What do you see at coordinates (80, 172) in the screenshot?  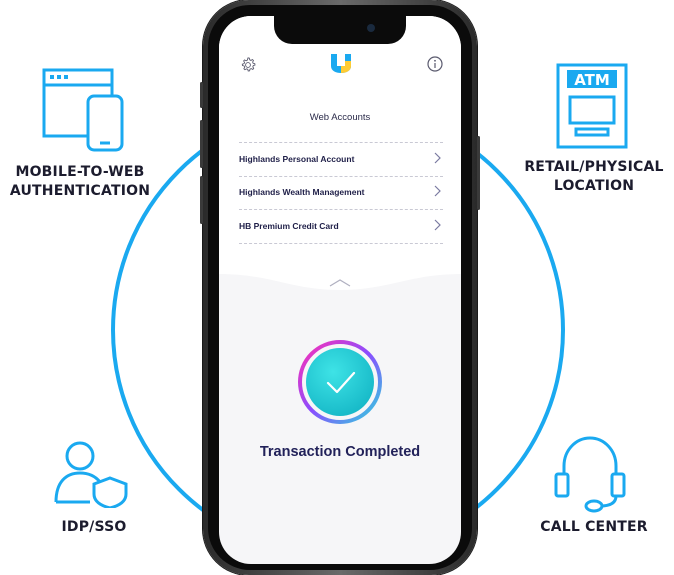 I see `mobile-to-web-line1: MOBILE-TO-WEB` at bounding box center [80, 172].